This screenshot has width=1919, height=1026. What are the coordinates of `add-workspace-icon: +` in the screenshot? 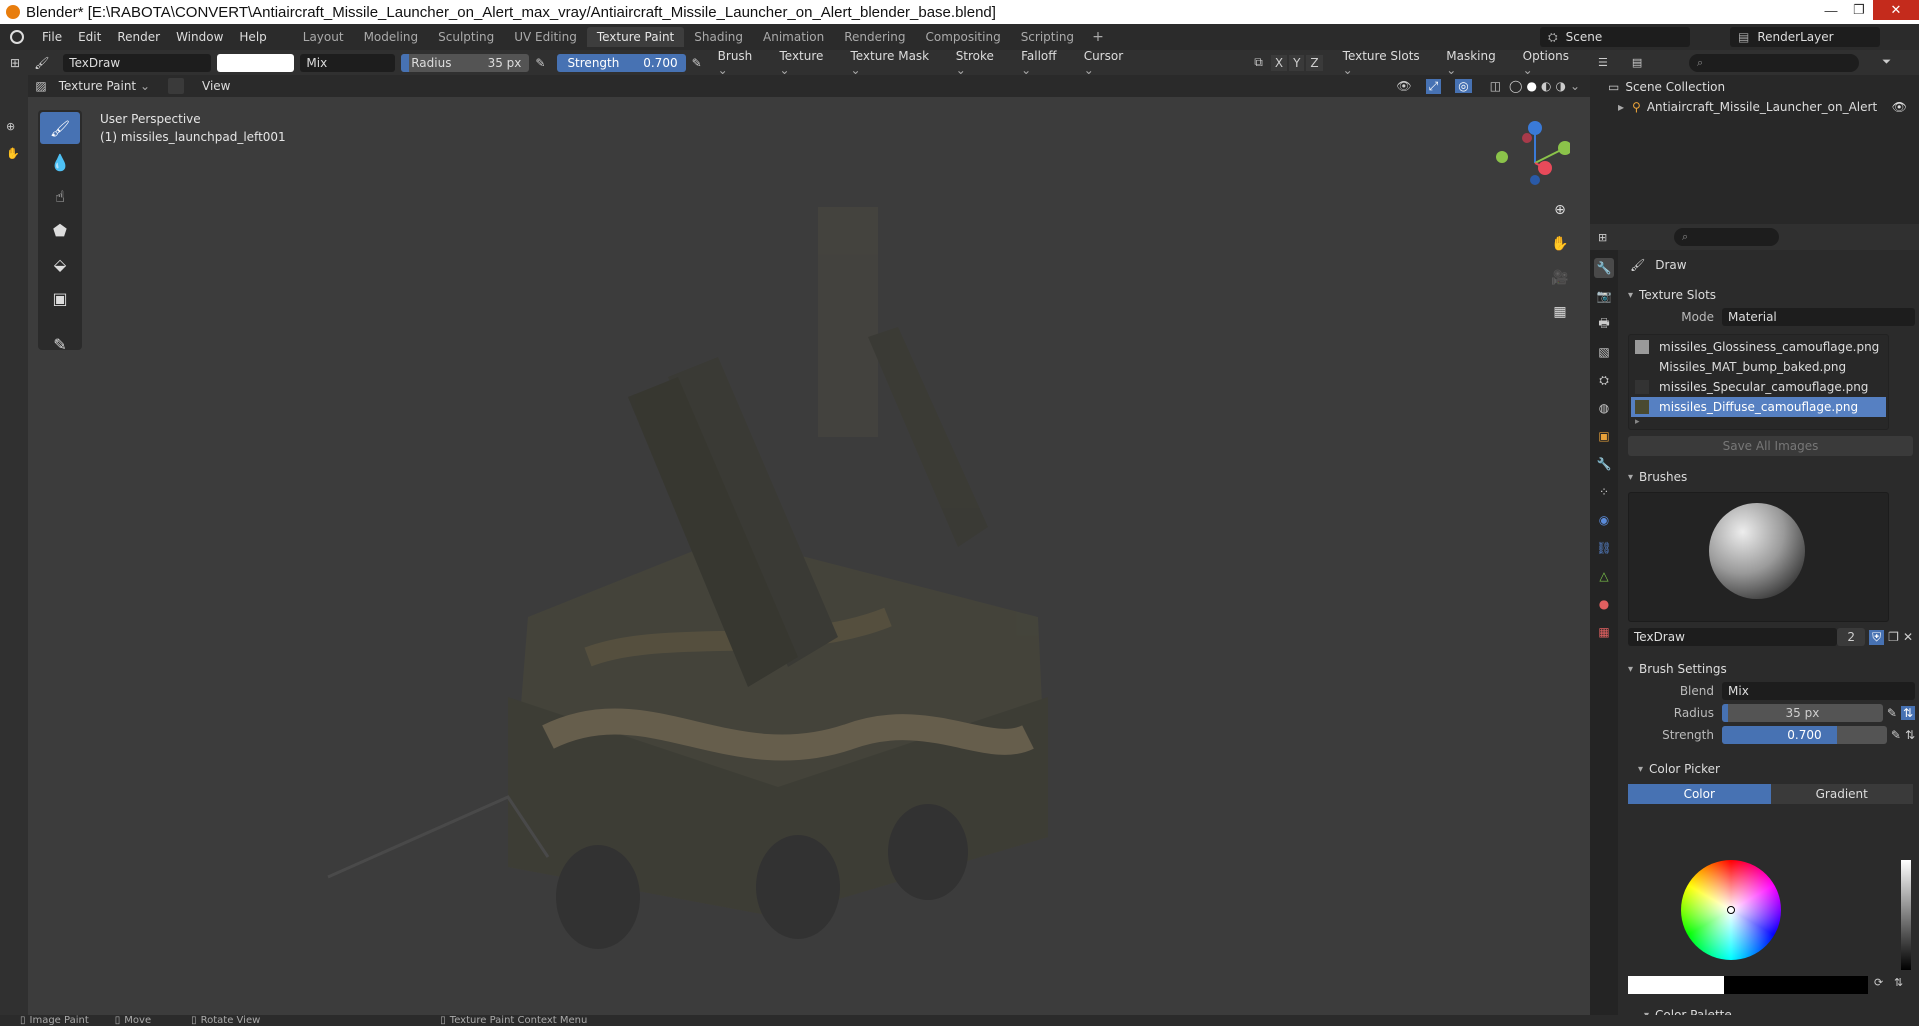 It's located at (1098, 37).